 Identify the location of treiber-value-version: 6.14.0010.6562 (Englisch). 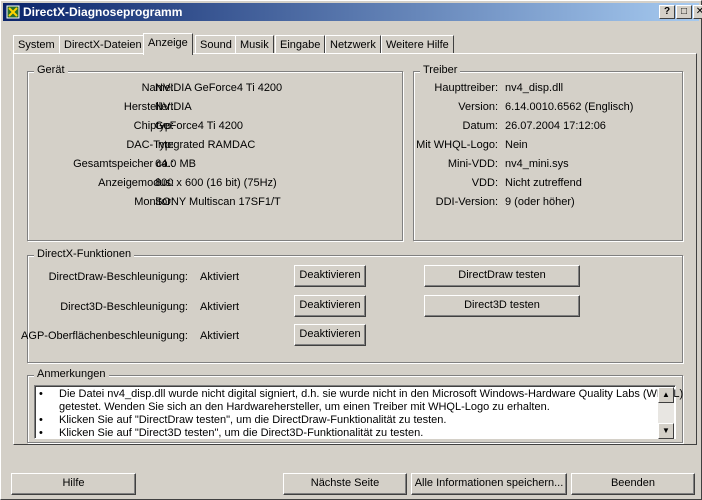
(569, 107).